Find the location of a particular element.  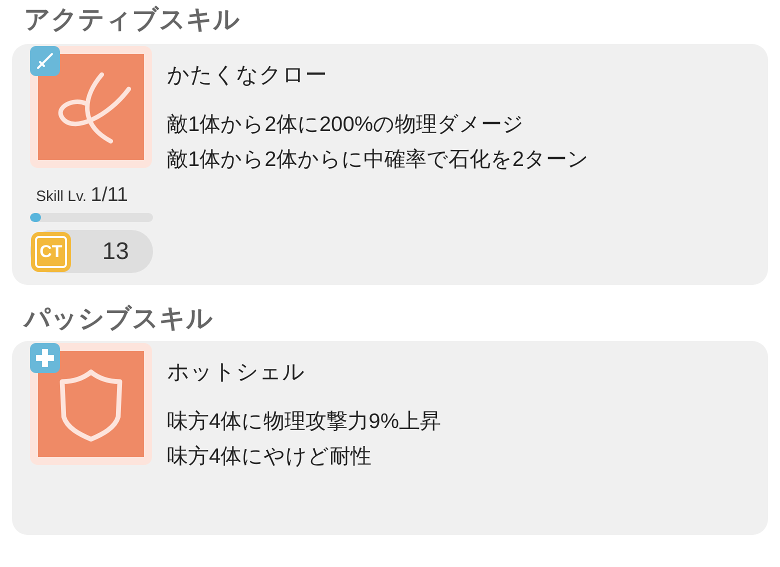

skill-name: かたくなクロー is located at coordinates (247, 75).